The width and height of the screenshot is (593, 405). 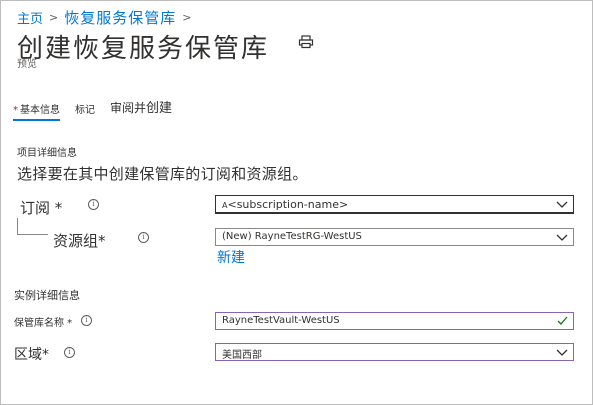 What do you see at coordinates (120, 17) in the screenshot?
I see `breadcrumb-recovery-vaults-link: 恢复服务保管库` at bounding box center [120, 17].